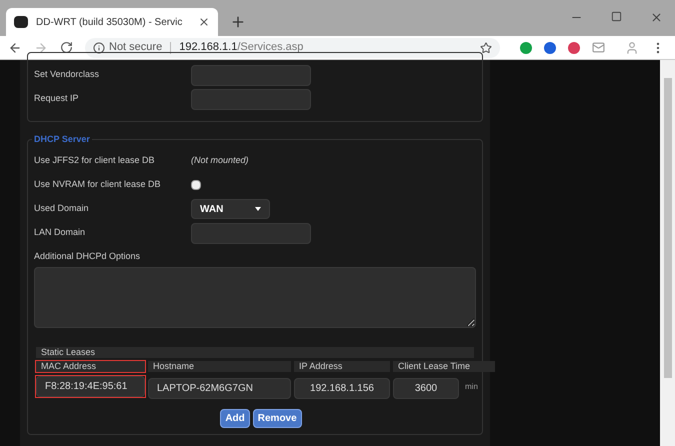 Image resolution: width=675 pixels, height=446 pixels. Describe the element at coordinates (41, 47) in the screenshot. I see `forward-icon` at that location.